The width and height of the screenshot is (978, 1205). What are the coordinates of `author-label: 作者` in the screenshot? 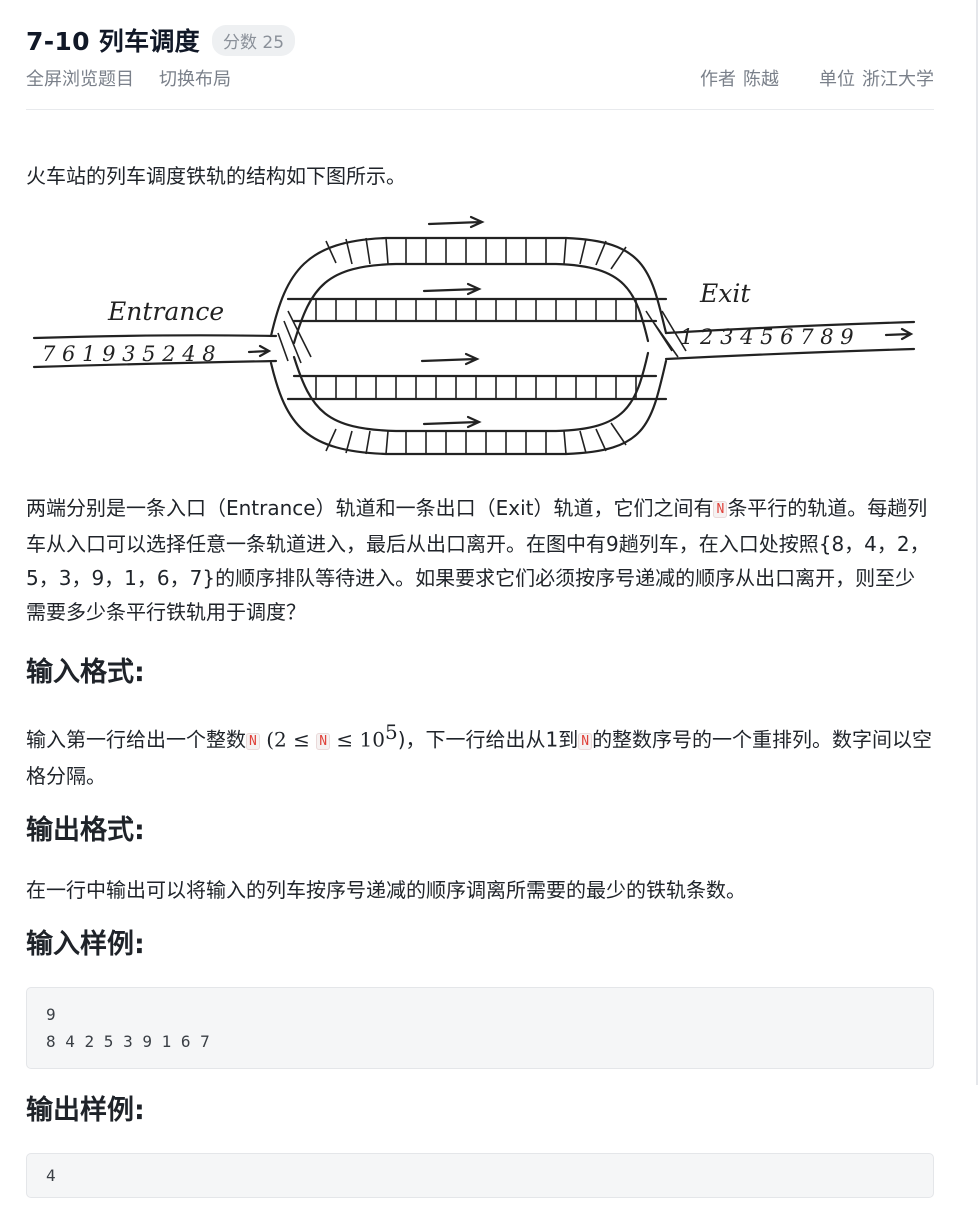 It's located at (718, 79).